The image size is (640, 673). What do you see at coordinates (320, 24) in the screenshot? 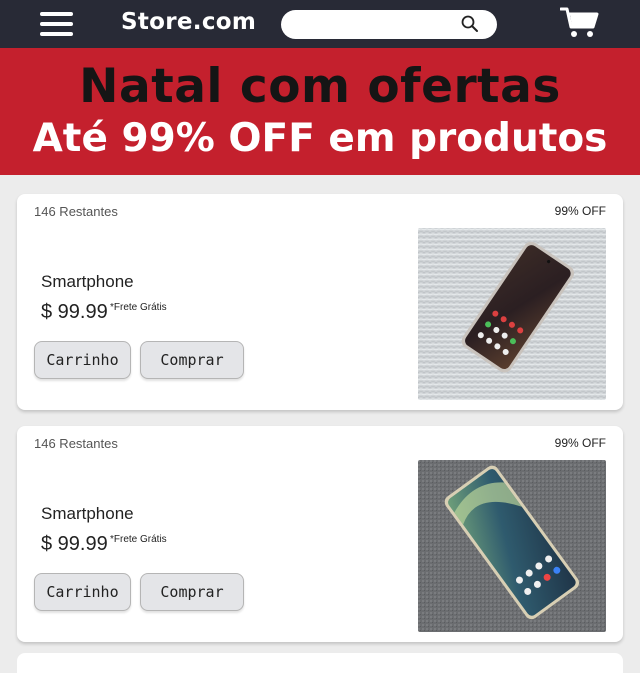
I see `top-nav-bar: Store.com` at bounding box center [320, 24].